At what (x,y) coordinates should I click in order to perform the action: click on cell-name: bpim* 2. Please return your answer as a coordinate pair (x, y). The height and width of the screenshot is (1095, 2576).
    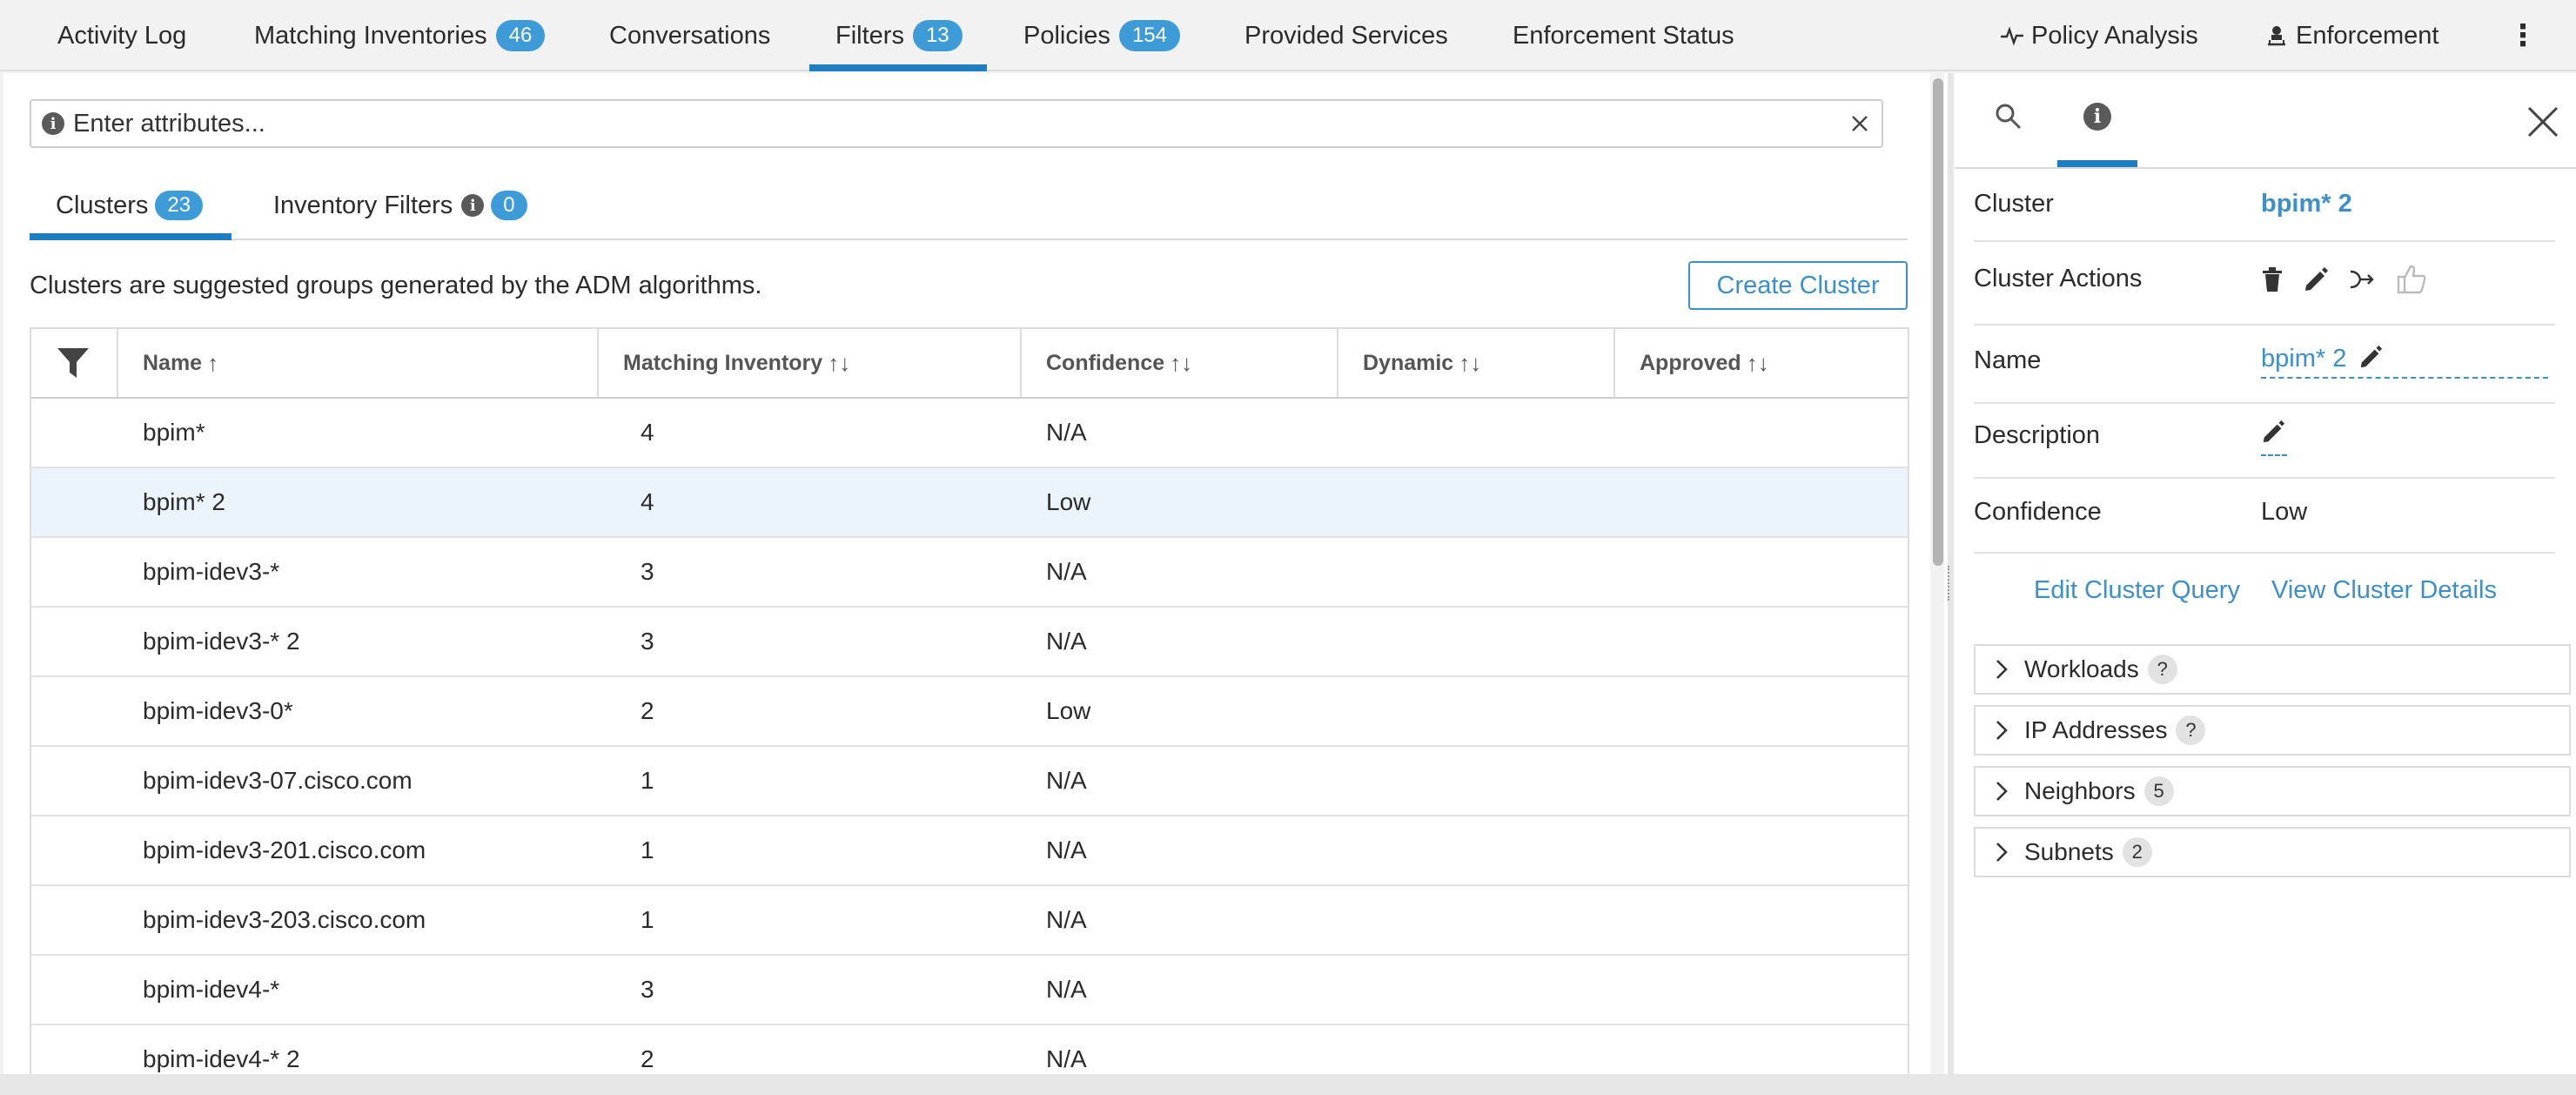
    Looking at the image, I should click on (184, 502).